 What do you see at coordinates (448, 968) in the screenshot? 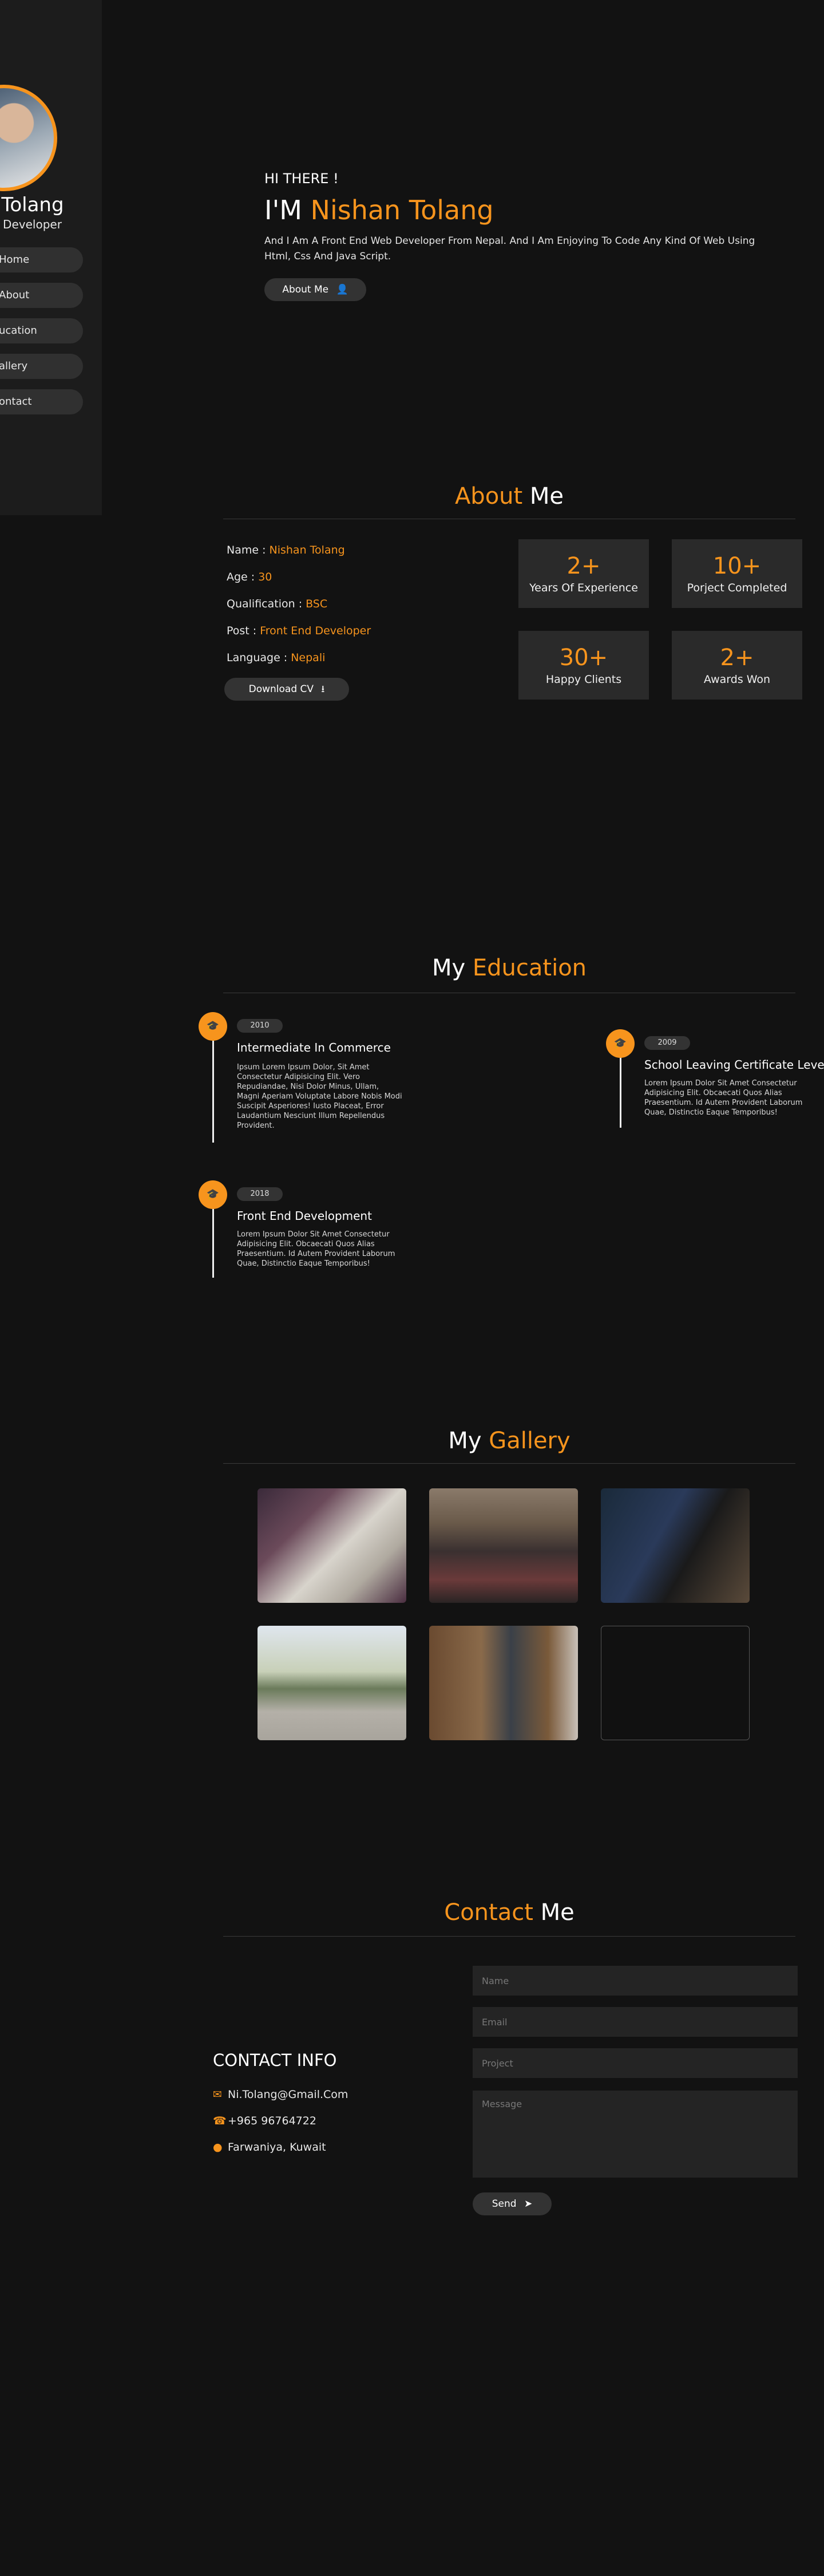
I see `education-title-rest: My` at bounding box center [448, 968].